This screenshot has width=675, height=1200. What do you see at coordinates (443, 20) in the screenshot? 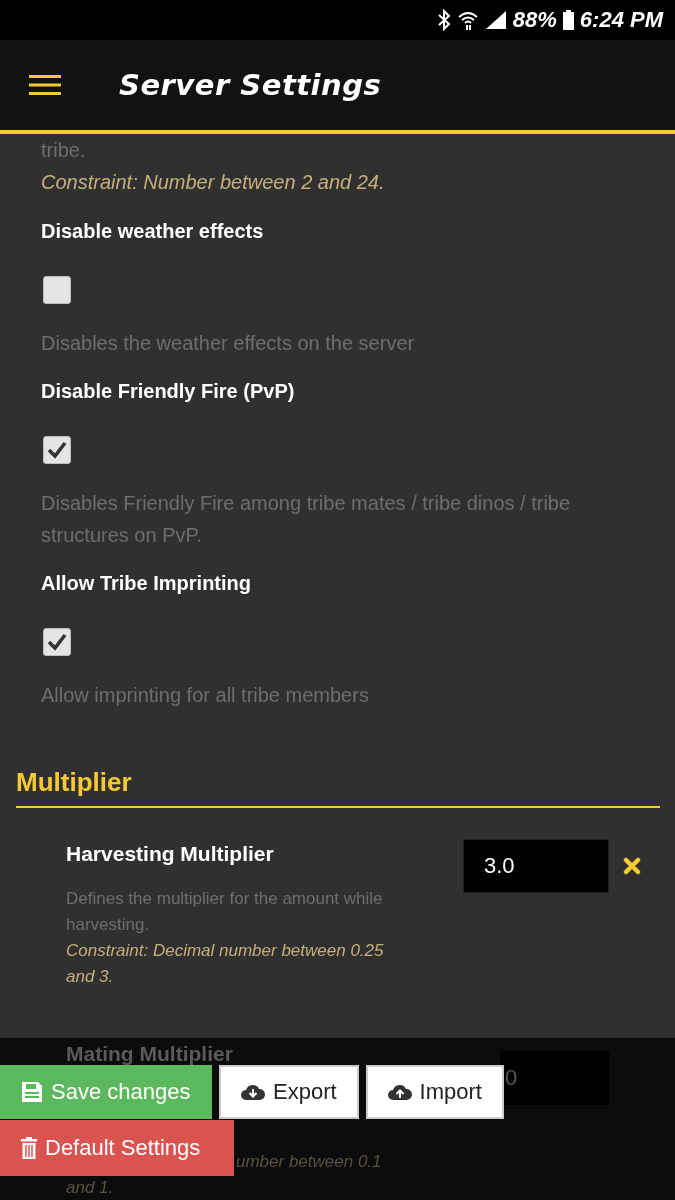
I see `bluetooth-icon` at bounding box center [443, 20].